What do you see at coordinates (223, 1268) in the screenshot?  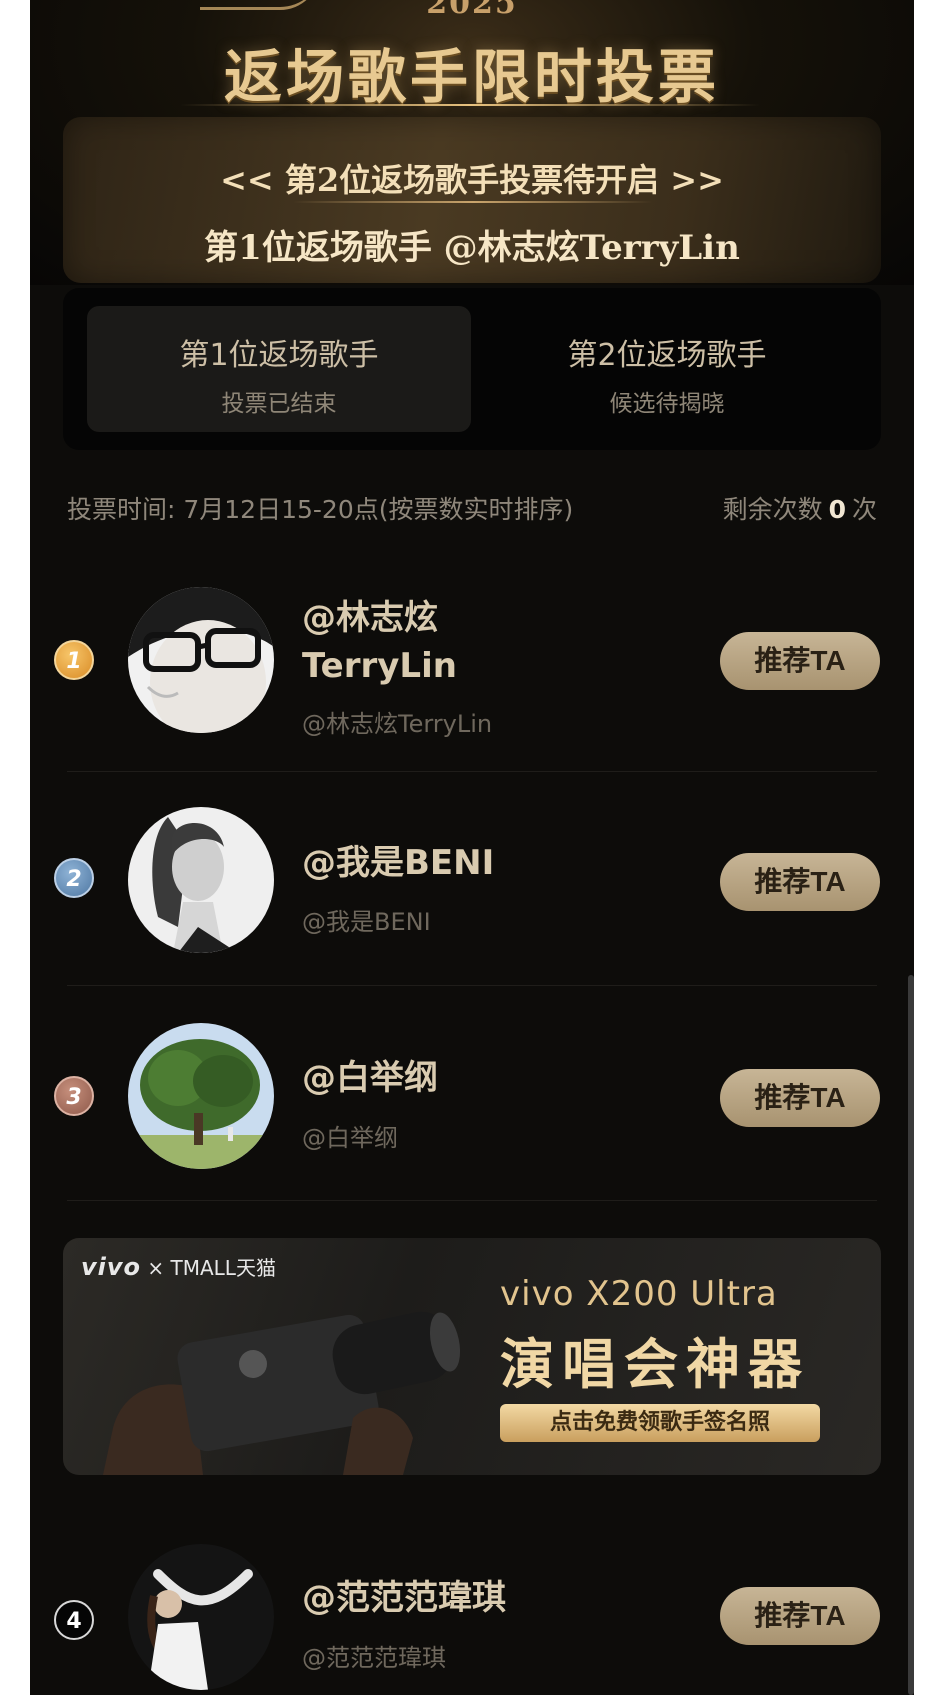 I see `tmall-logo: TMALL天猫` at bounding box center [223, 1268].